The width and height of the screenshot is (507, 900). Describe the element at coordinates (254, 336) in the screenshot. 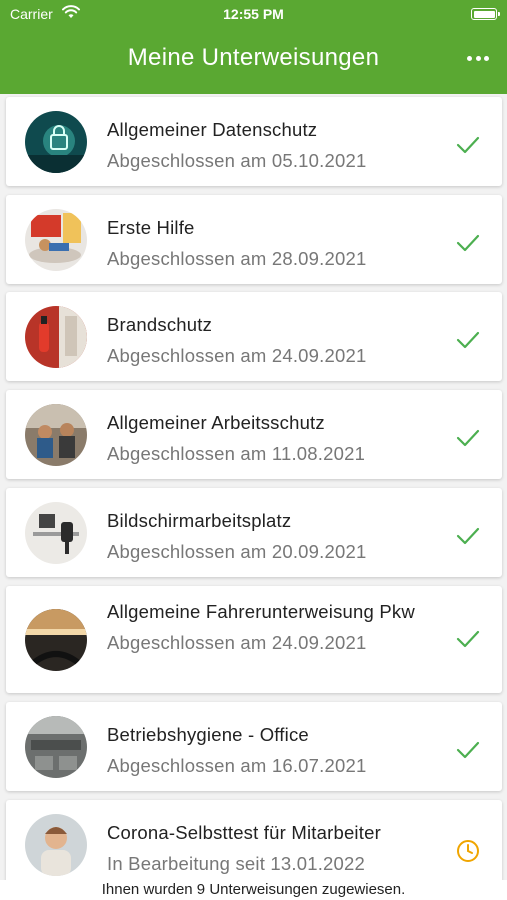

I see `list-item: Brandschutz Abgeschlossen am 24.09.2021` at that location.